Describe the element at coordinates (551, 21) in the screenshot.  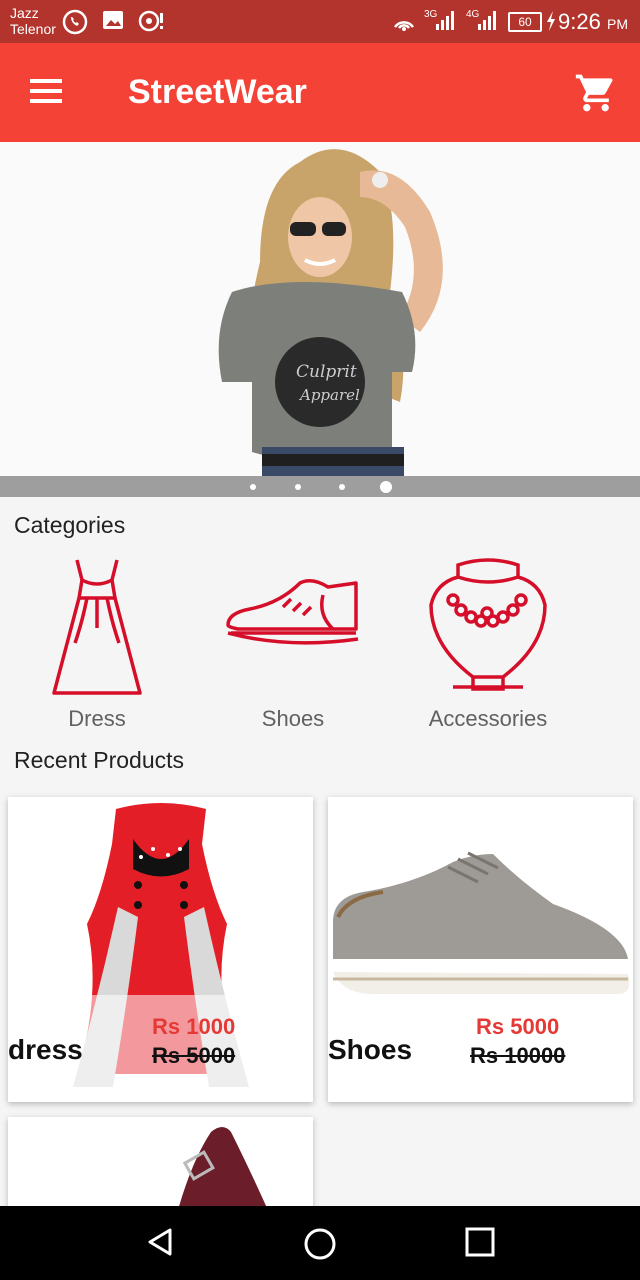
I see `charging-icon` at that location.